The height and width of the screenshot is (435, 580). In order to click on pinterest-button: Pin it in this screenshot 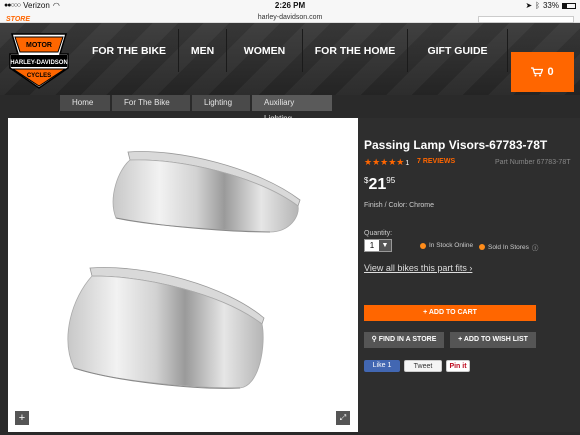, I will do `click(458, 366)`.